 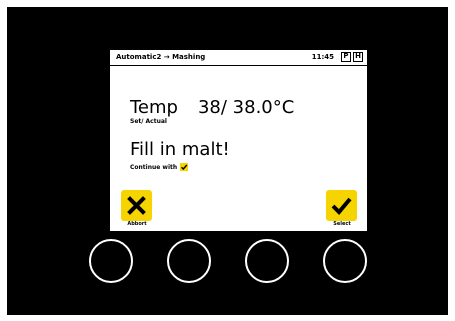 What do you see at coordinates (346, 57) in the screenshot?
I see `p-mode-icon: P` at bounding box center [346, 57].